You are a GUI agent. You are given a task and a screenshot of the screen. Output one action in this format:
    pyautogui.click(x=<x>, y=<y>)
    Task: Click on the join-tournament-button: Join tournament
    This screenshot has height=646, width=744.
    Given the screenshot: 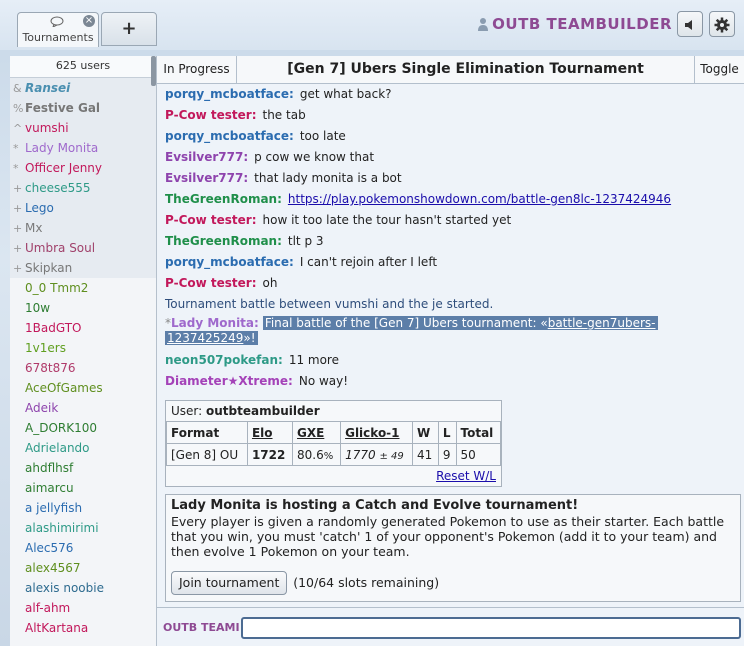 What is the action you would take?
    pyautogui.click(x=229, y=583)
    